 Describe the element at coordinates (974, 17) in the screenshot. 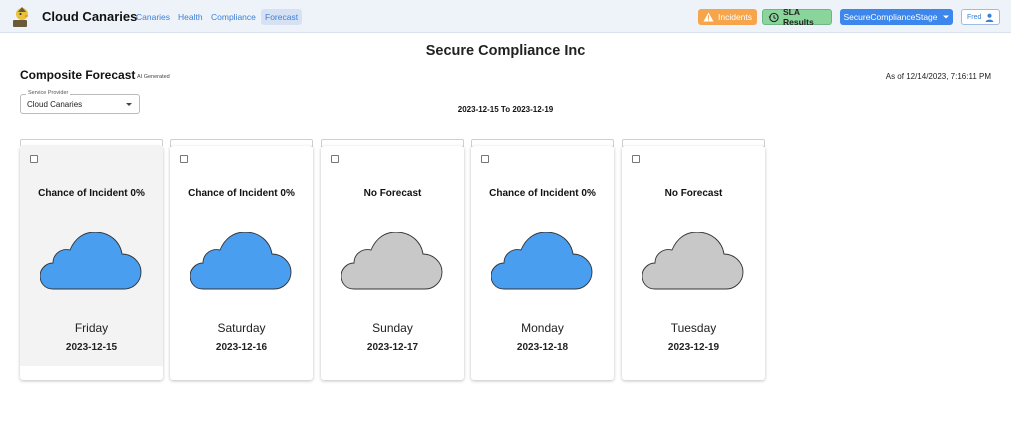

I see `user-label: Fred` at that location.